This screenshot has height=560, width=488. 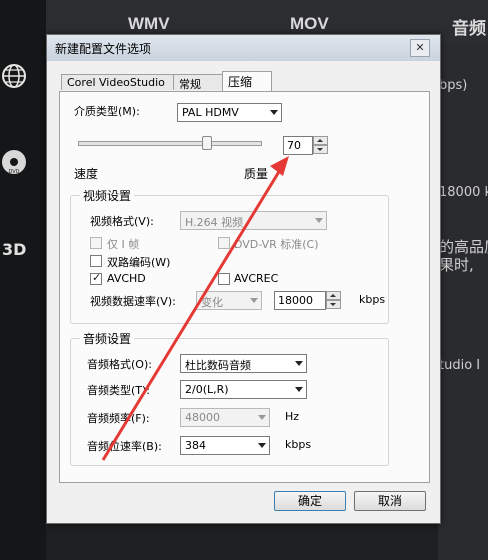 What do you see at coordinates (13, 172) in the screenshot?
I see `svg-text: DVD` at bounding box center [13, 172].